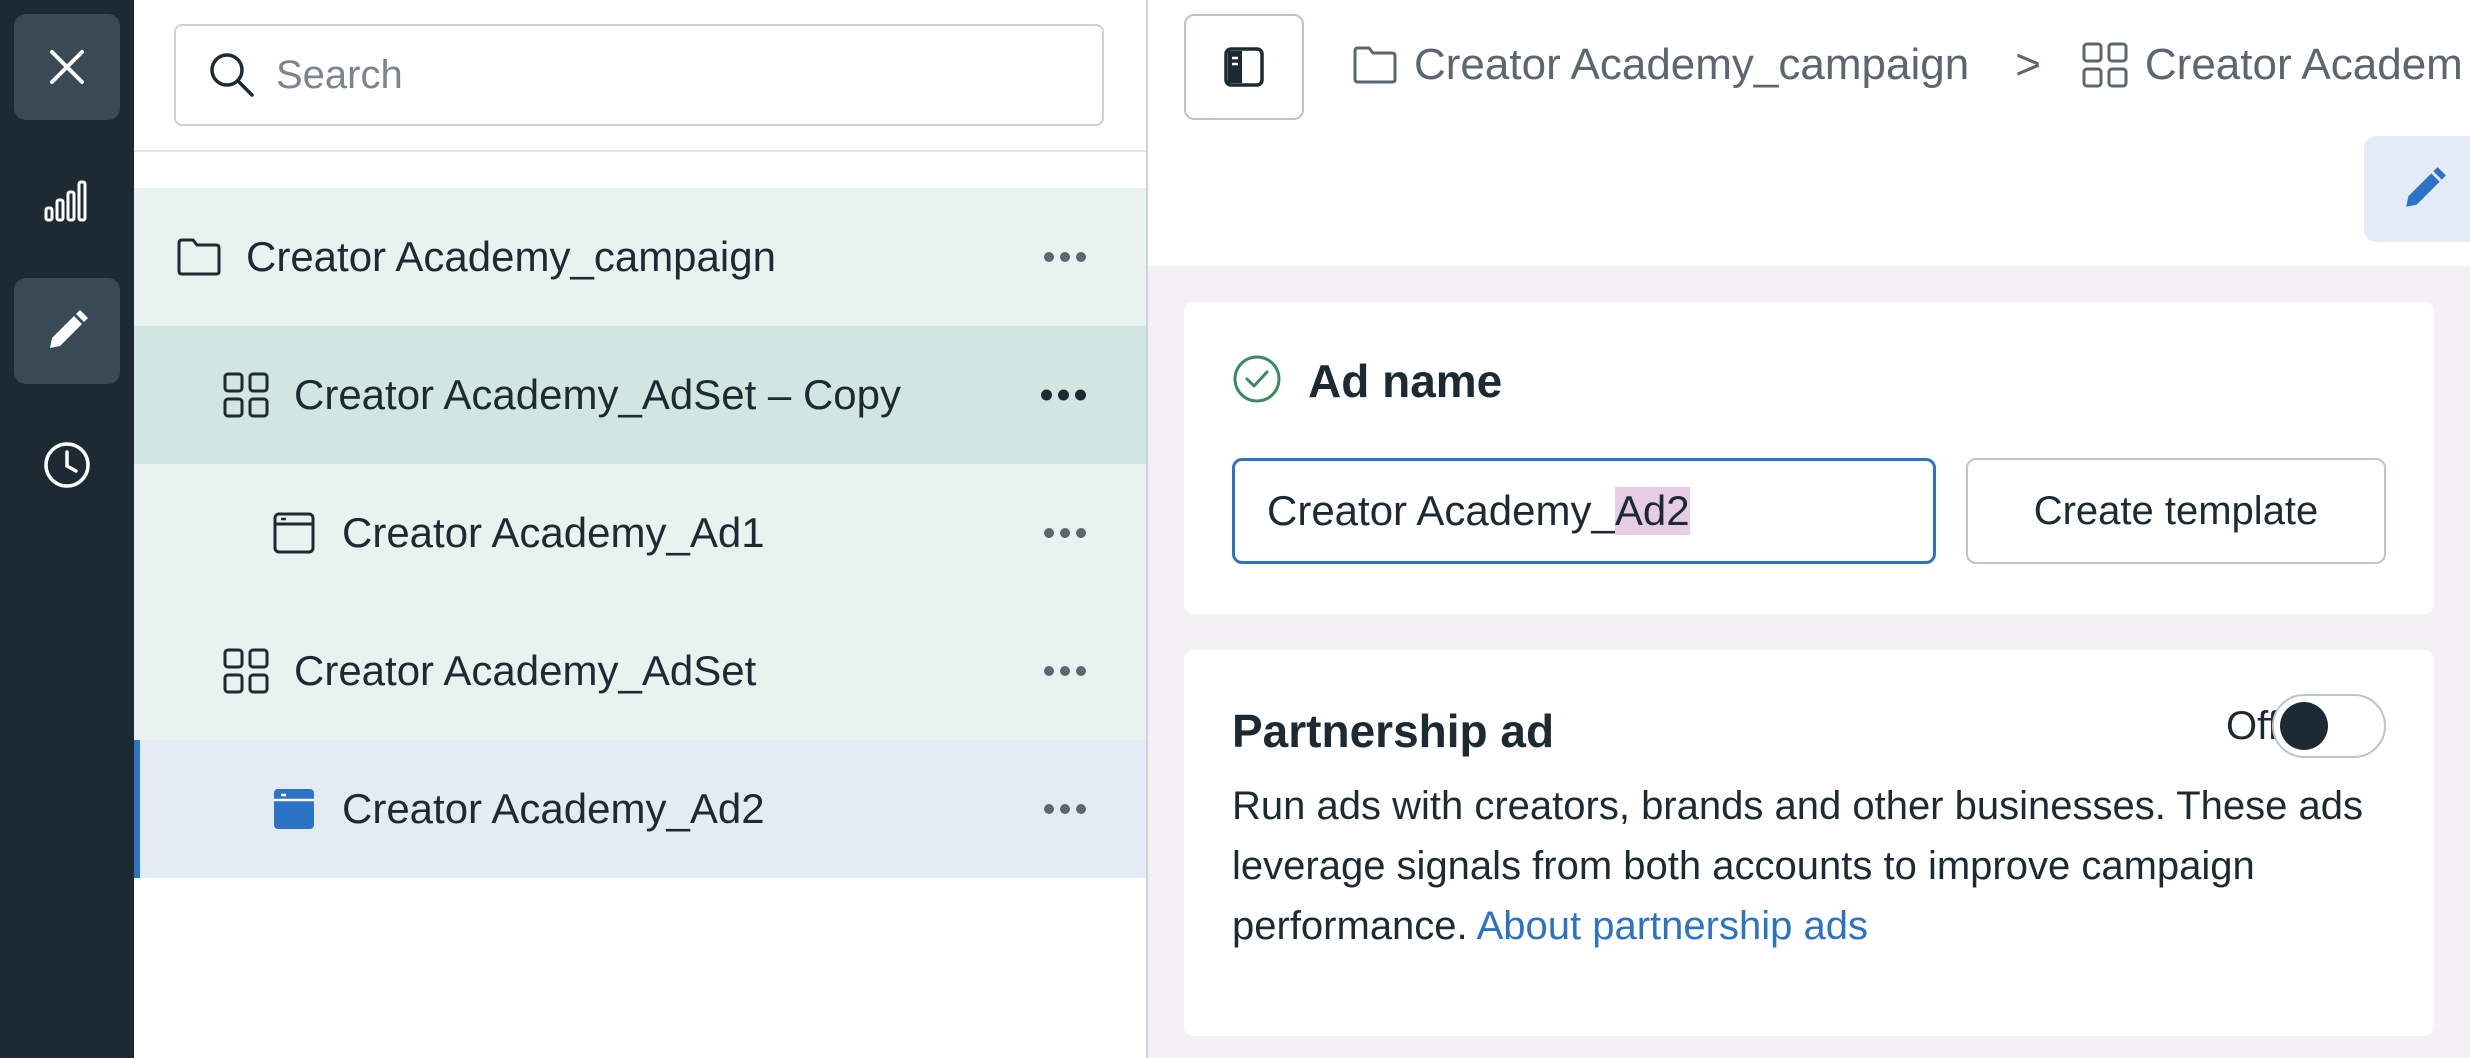  I want to click on ad-name-value-selected: Ad2, so click(1652, 511).